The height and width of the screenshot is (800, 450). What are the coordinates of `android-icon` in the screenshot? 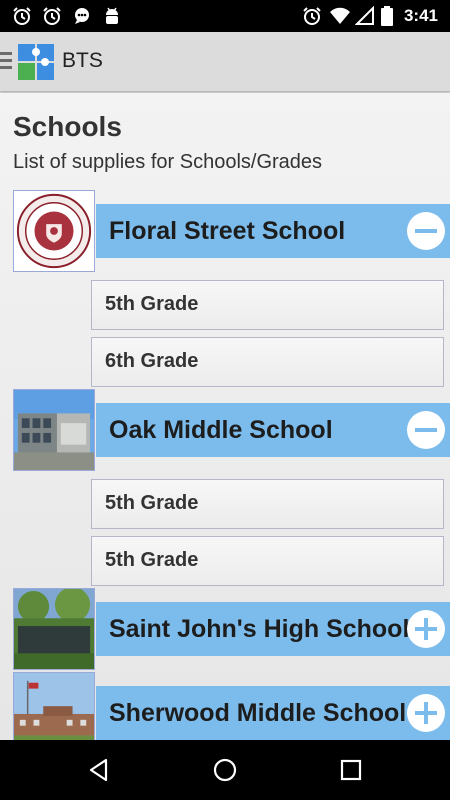 It's located at (112, 15).